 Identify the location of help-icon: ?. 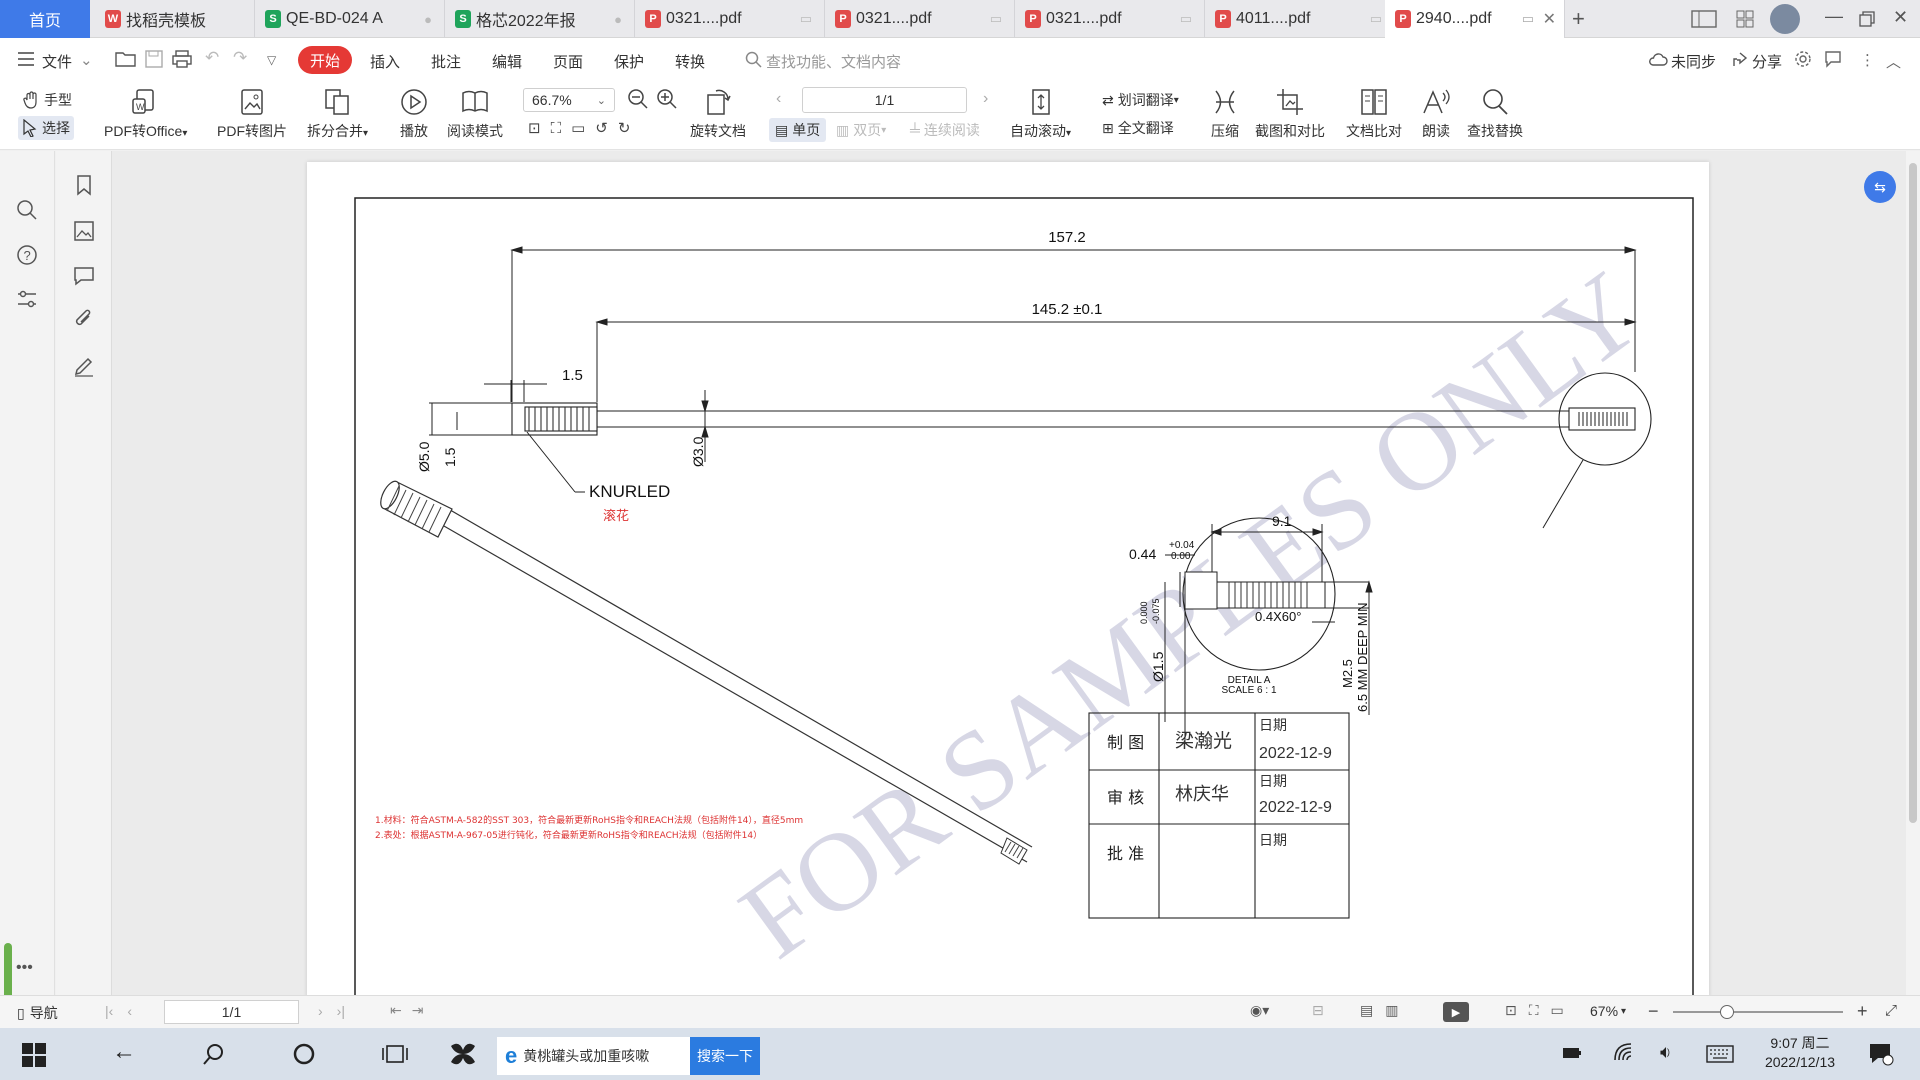
(27, 255).